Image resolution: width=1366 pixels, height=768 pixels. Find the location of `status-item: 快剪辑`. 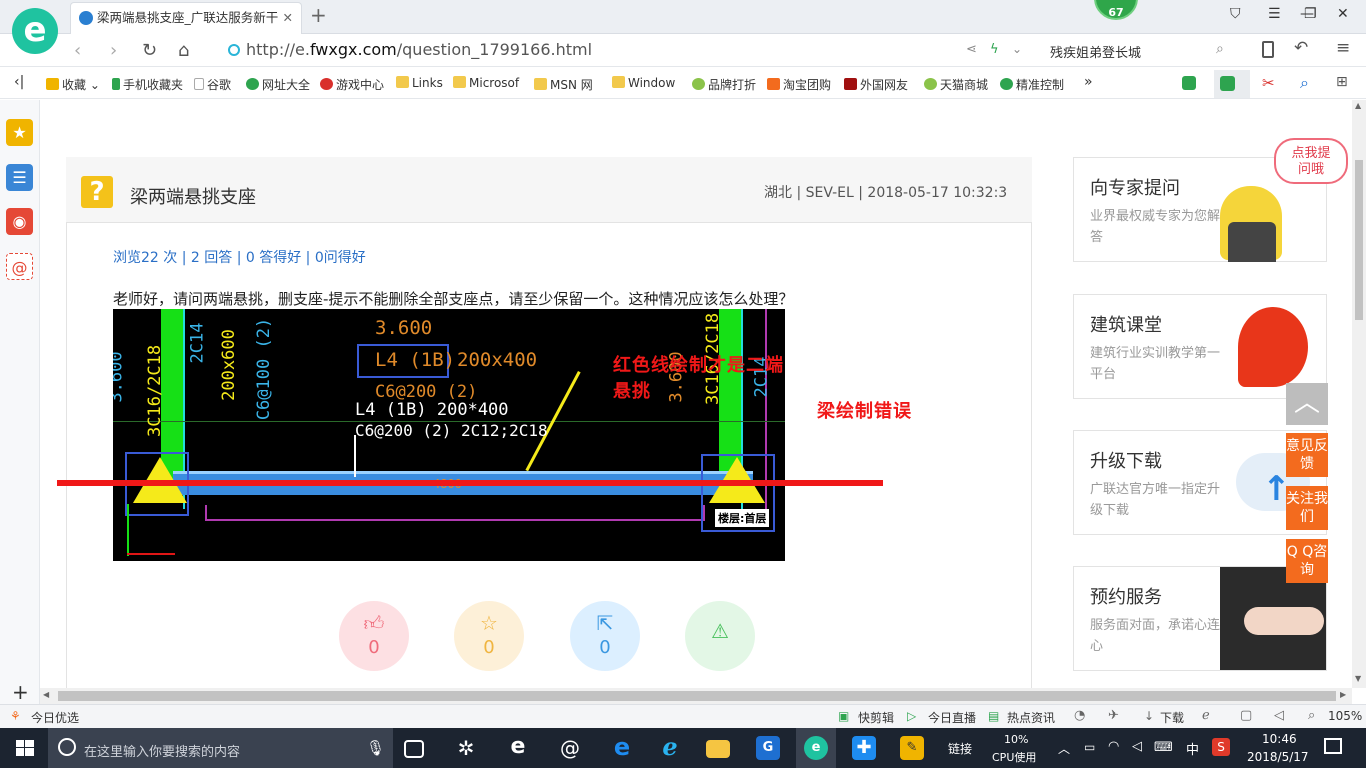

status-item: 快剪辑 is located at coordinates (876, 717).